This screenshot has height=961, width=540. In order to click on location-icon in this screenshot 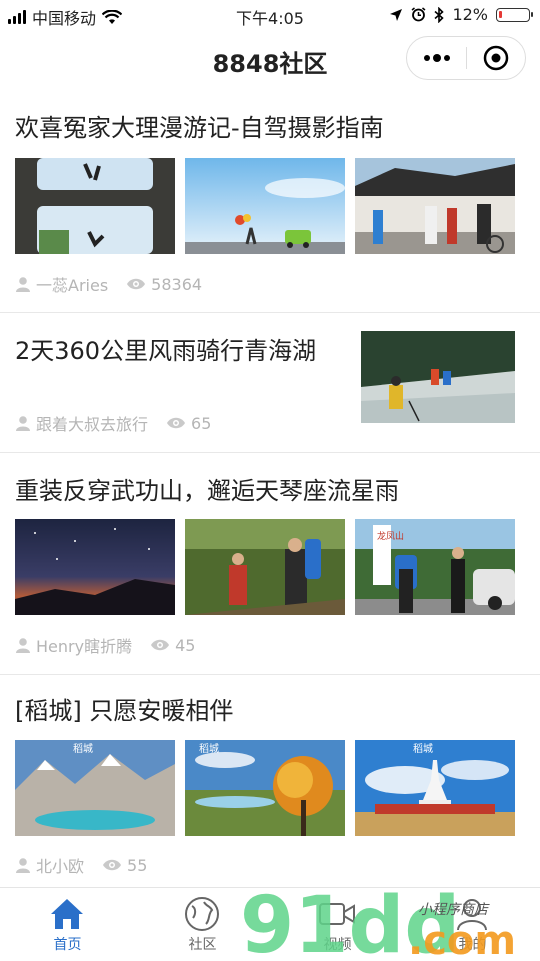, I will do `click(396, 14)`.